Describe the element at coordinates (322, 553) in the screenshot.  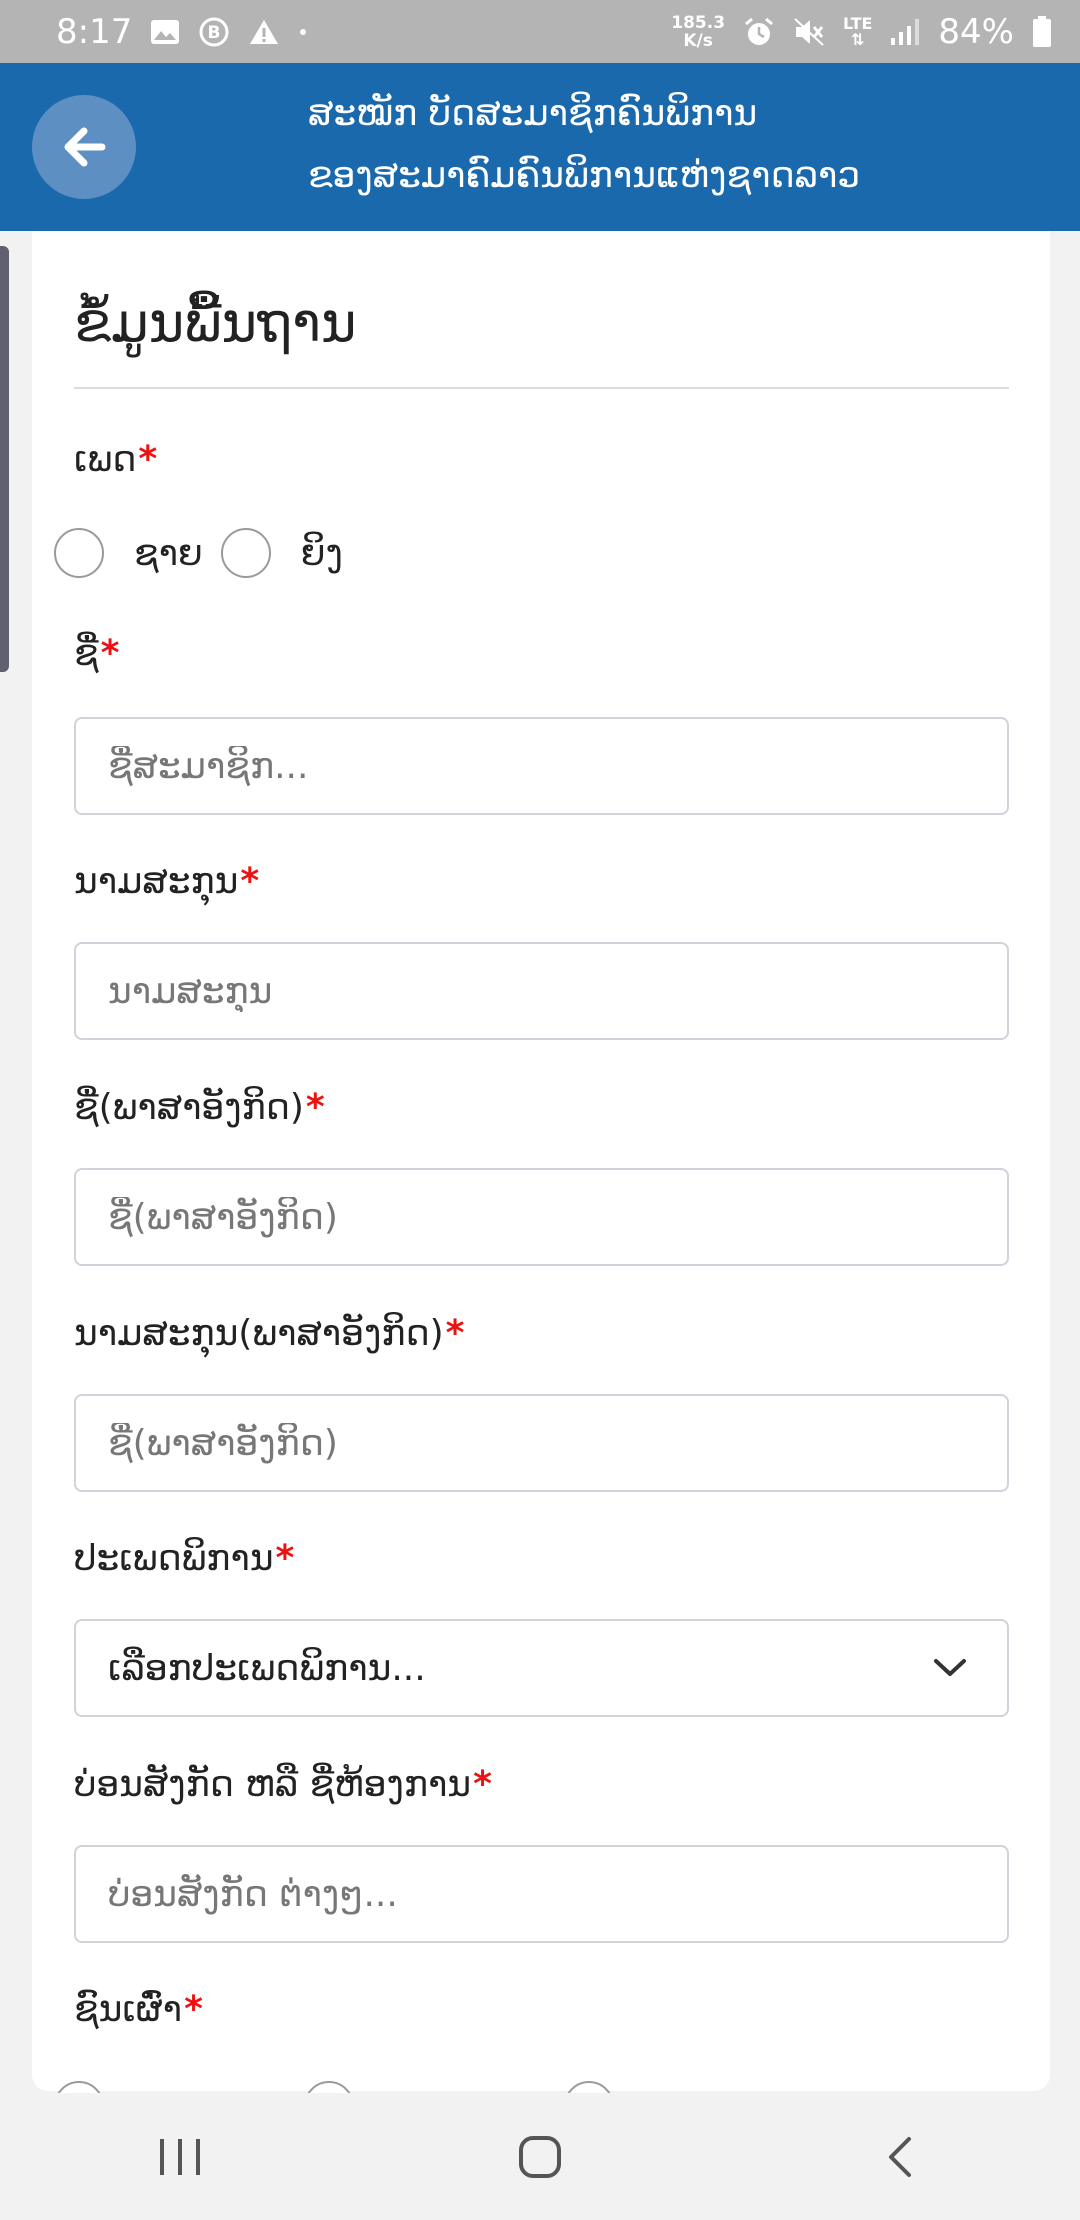
I see `gender-female-label: ຍິງ` at that location.